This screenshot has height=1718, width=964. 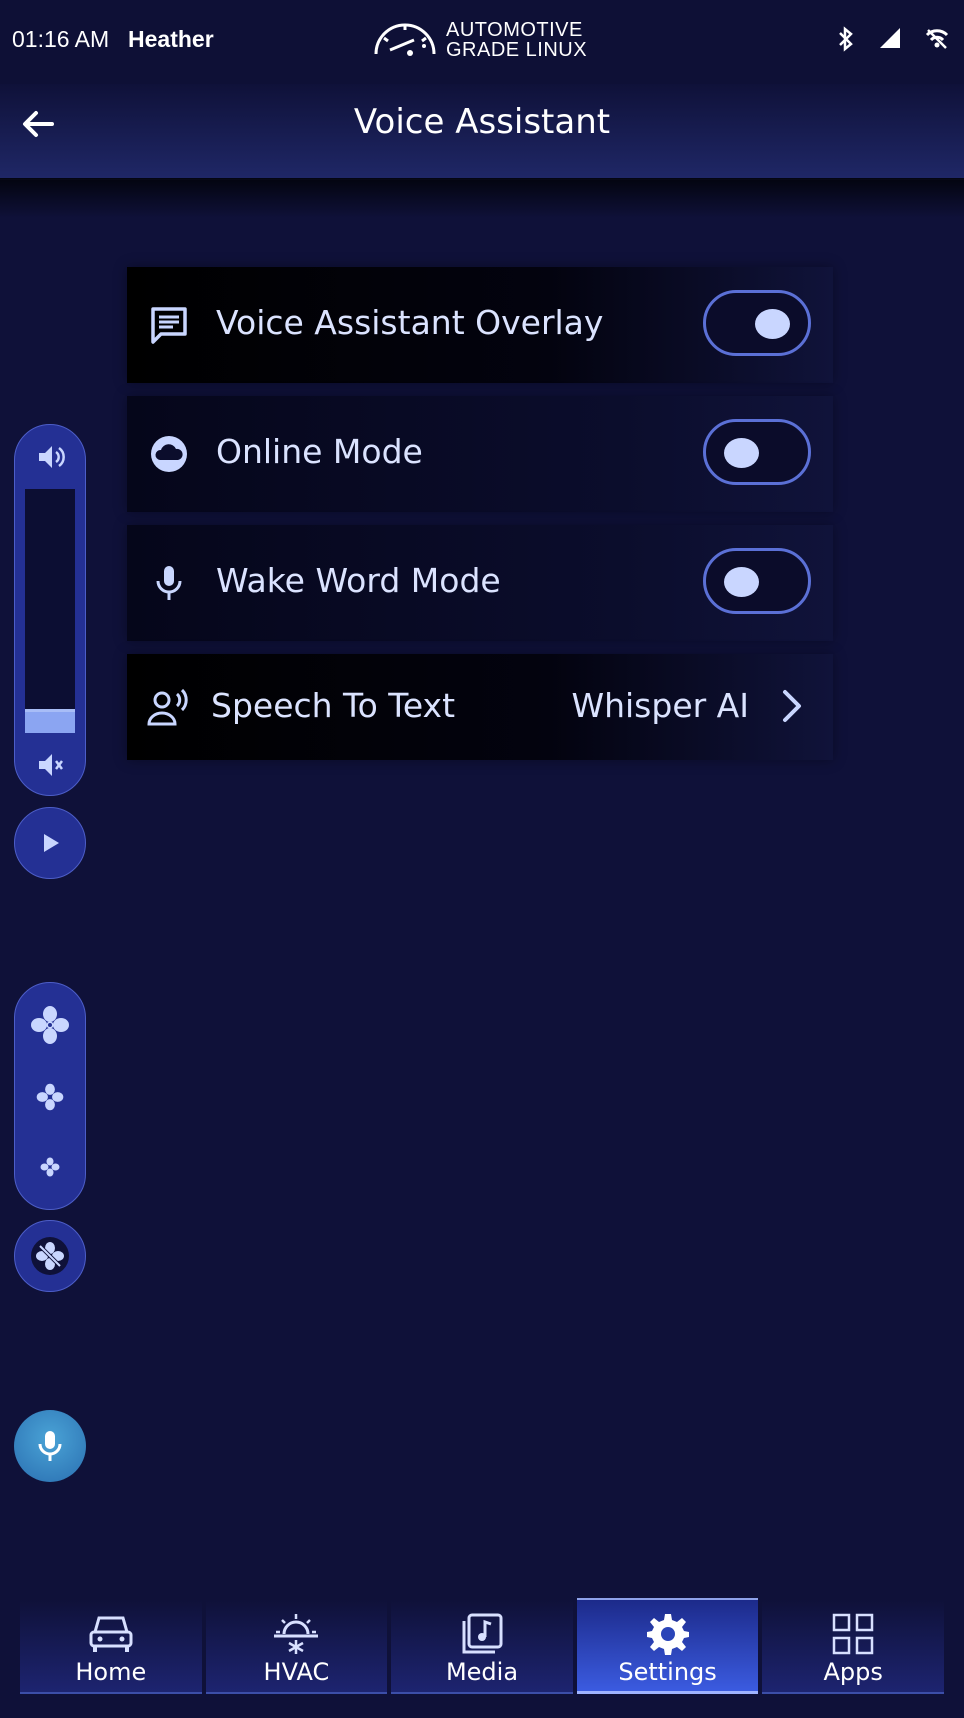 I want to click on voice-assistant-mic-button, so click(x=50, y=1446).